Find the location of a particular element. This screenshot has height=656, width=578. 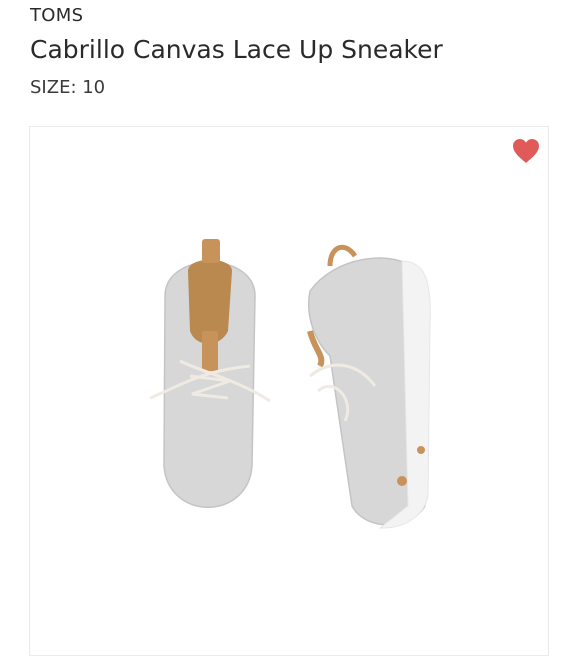

product-title: Cabrillo Canvas Lace Up Sneaker is located at coordinates (236, 49).